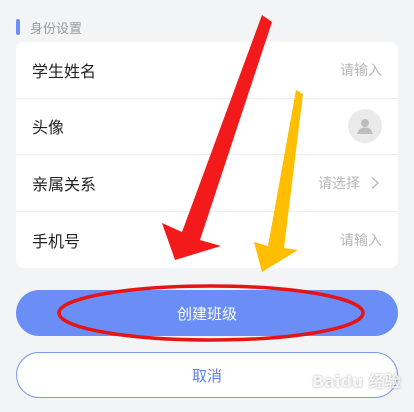 This screenshot has width=414, height=412. Describe the element at coordinates (18, 27) in the screenshot. I see `section-accent-bar` at that location.